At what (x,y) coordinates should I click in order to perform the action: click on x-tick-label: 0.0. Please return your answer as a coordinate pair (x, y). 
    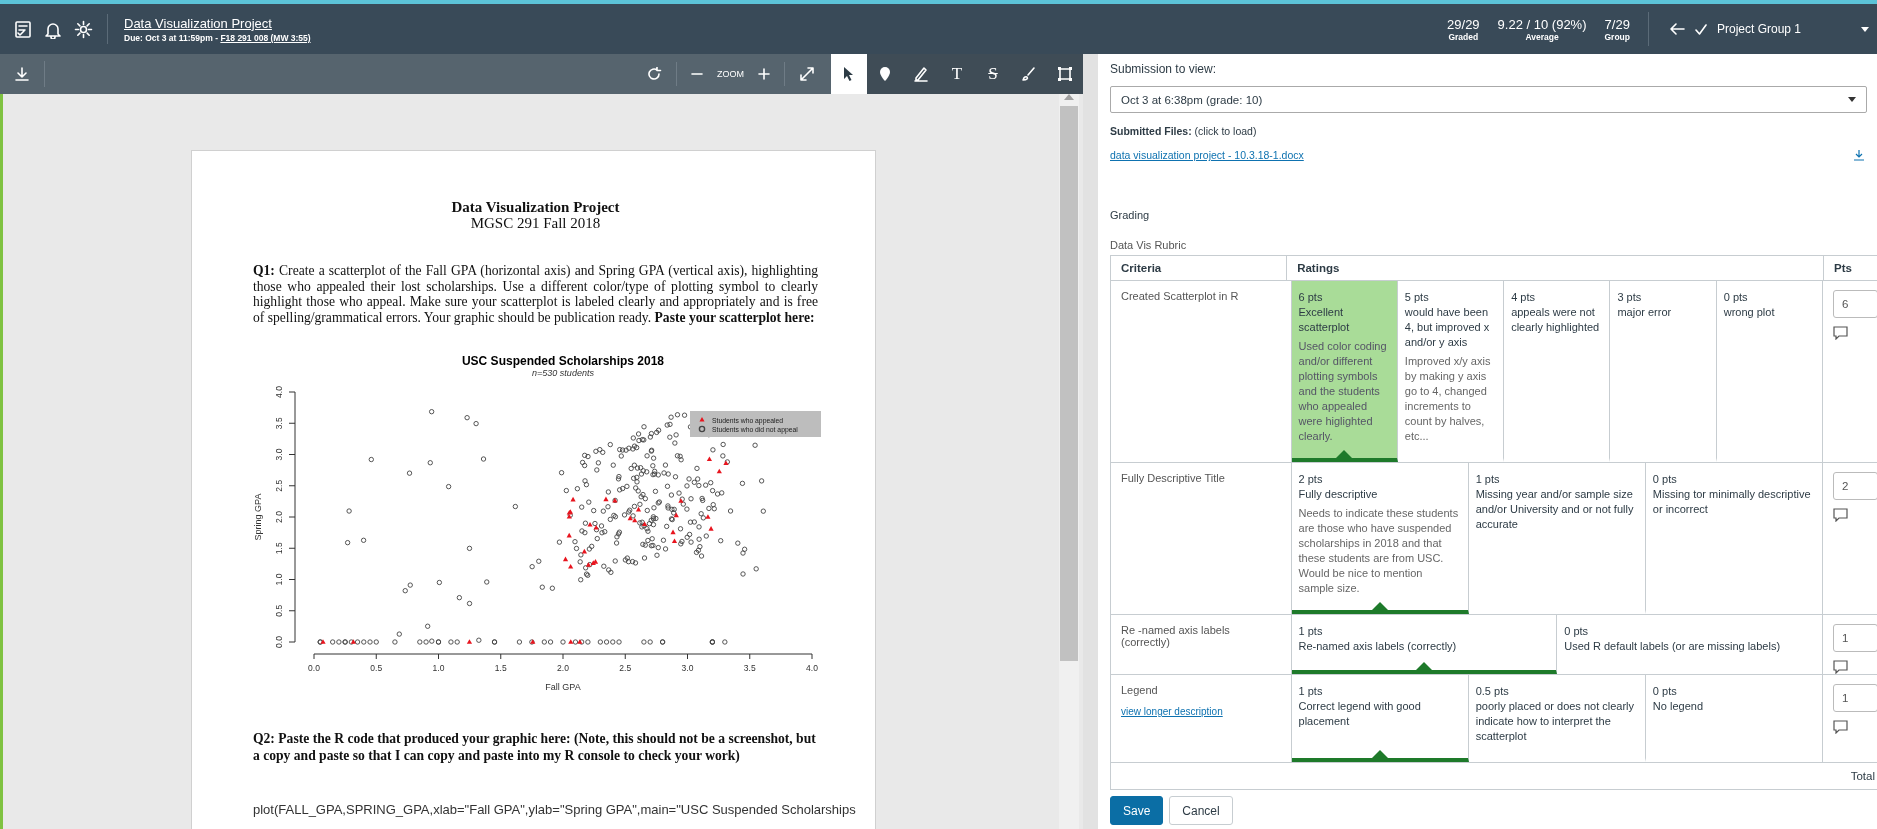
    Looking at the image, I should click on (314, 667).